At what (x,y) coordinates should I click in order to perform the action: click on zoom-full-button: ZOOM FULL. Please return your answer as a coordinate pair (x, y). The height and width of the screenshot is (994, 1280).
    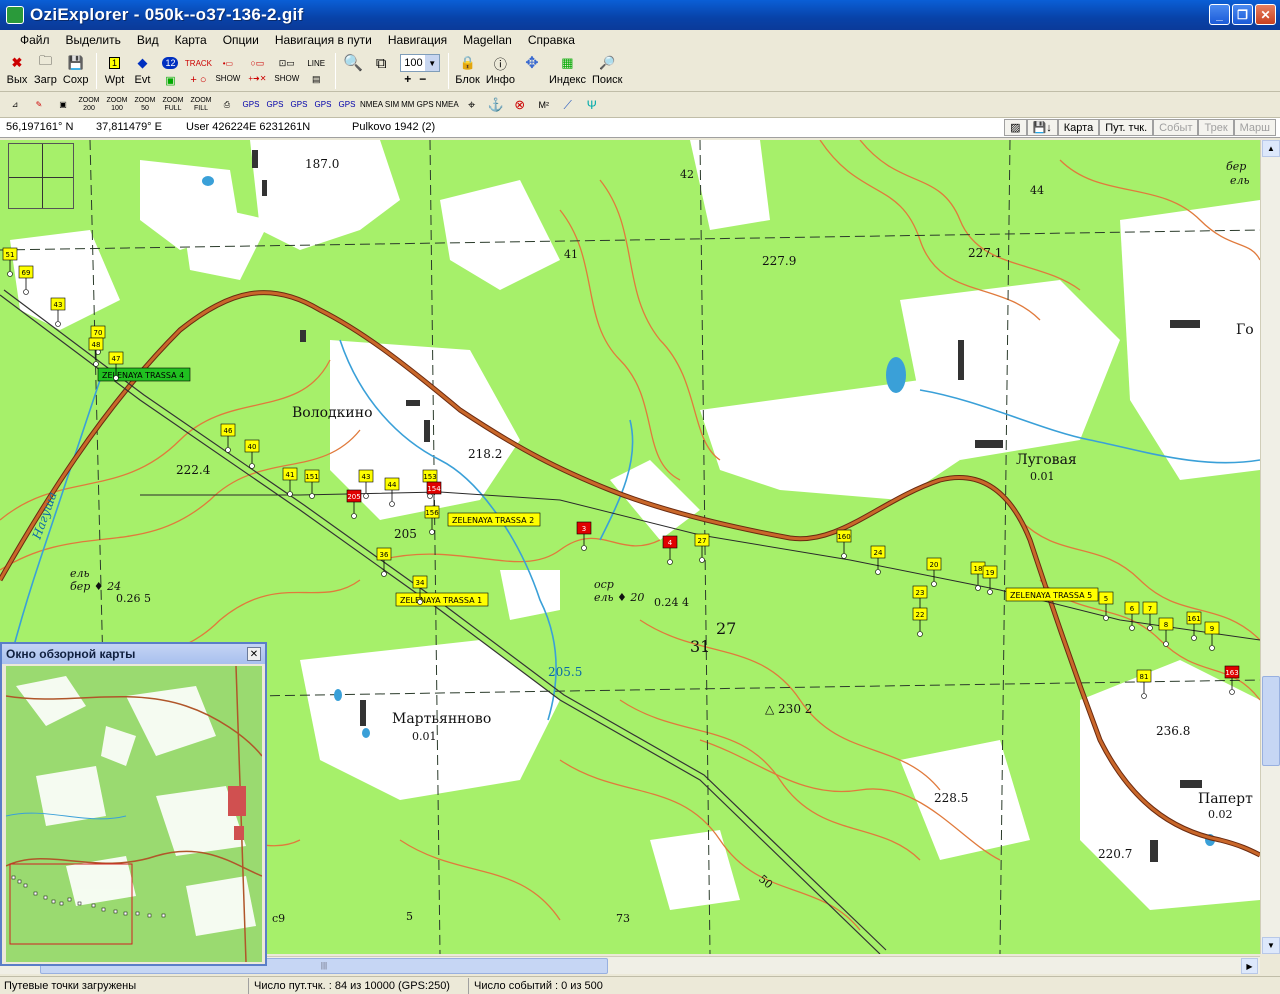
    Looking at the image, I should click on (173, 105).